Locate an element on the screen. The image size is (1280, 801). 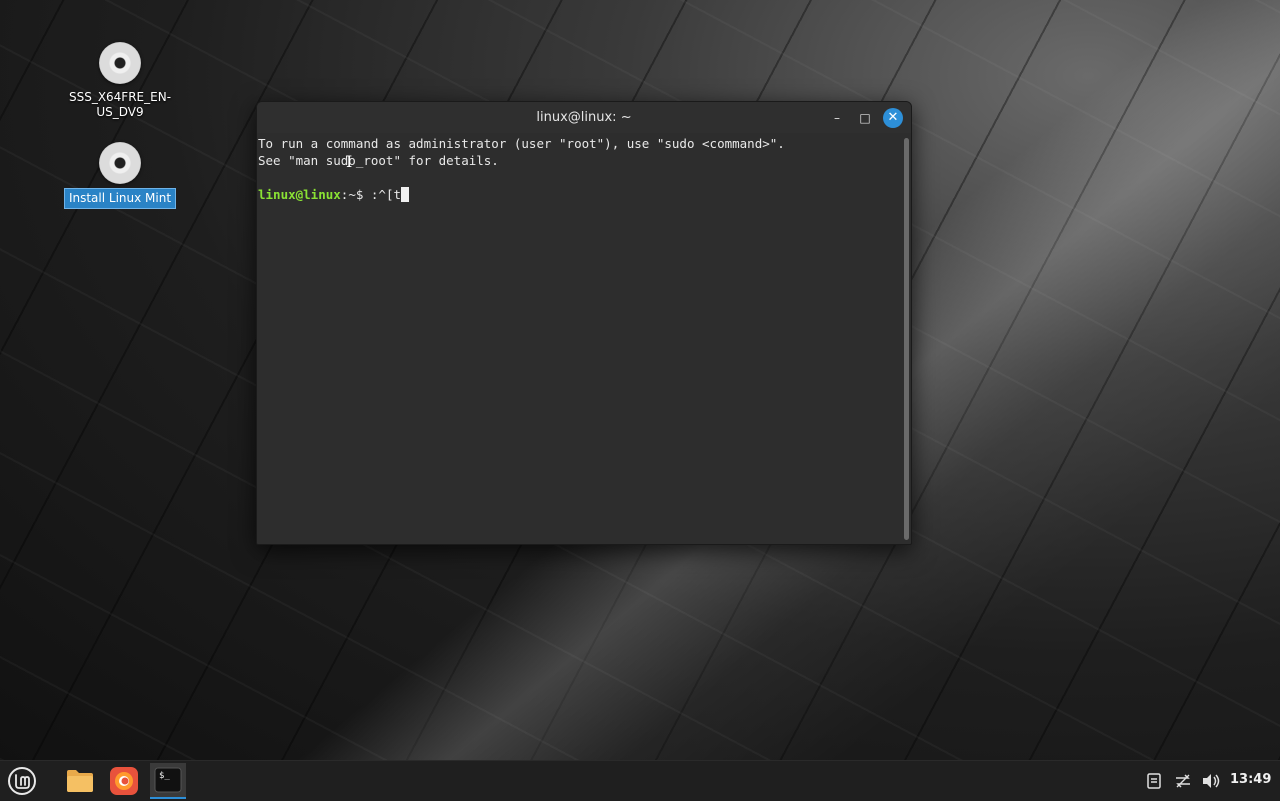
desktop-icon-label: SSS_X64FRE_EN-US_DV9 is located at coordinates (120, 104).